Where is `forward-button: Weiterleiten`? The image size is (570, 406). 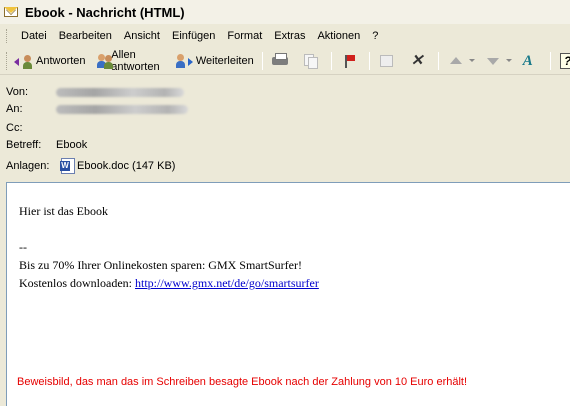 forward-button: Weiterleiten is located at coordinates (214, 61).